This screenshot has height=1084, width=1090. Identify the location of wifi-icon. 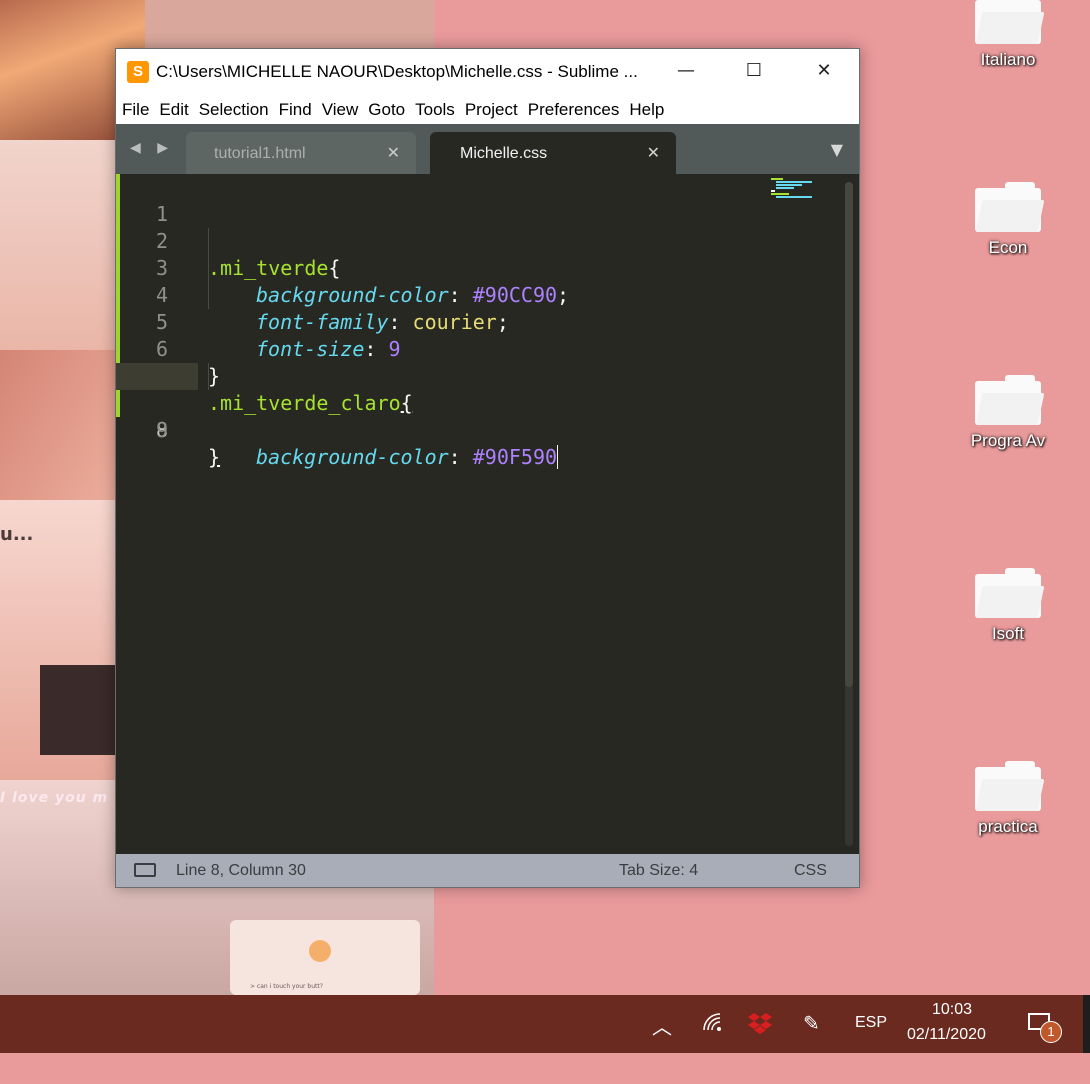
(713, 1041).